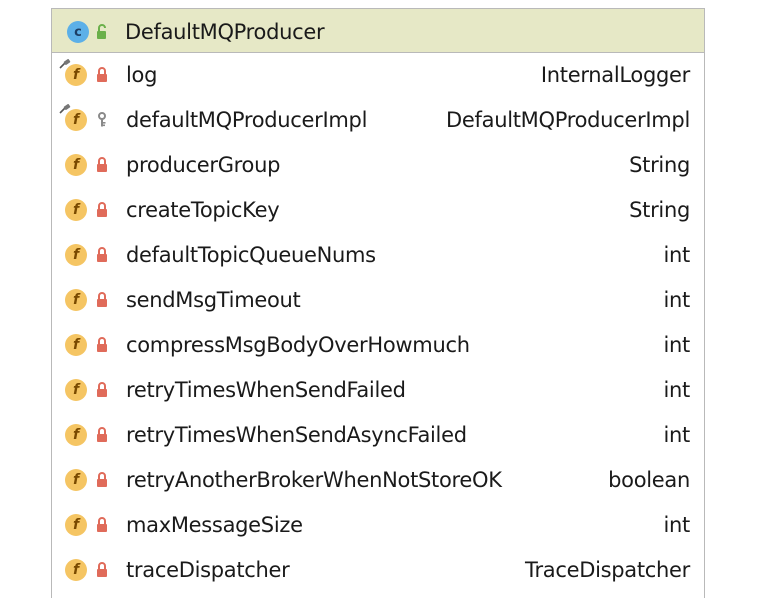 The width and height of the screenshot is (772, 598). I want to click on class-title: DefaultMQProducer, so click(225, 32).